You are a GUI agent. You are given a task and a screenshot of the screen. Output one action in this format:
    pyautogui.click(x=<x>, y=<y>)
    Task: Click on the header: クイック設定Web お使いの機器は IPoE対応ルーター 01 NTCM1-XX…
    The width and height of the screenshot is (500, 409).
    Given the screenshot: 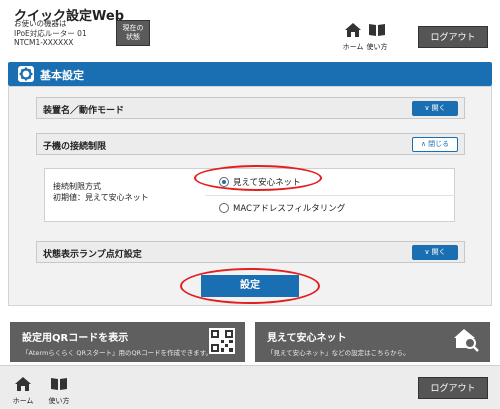 What is the action you would take?
    pyautogui.click(x=250, y=28)
    